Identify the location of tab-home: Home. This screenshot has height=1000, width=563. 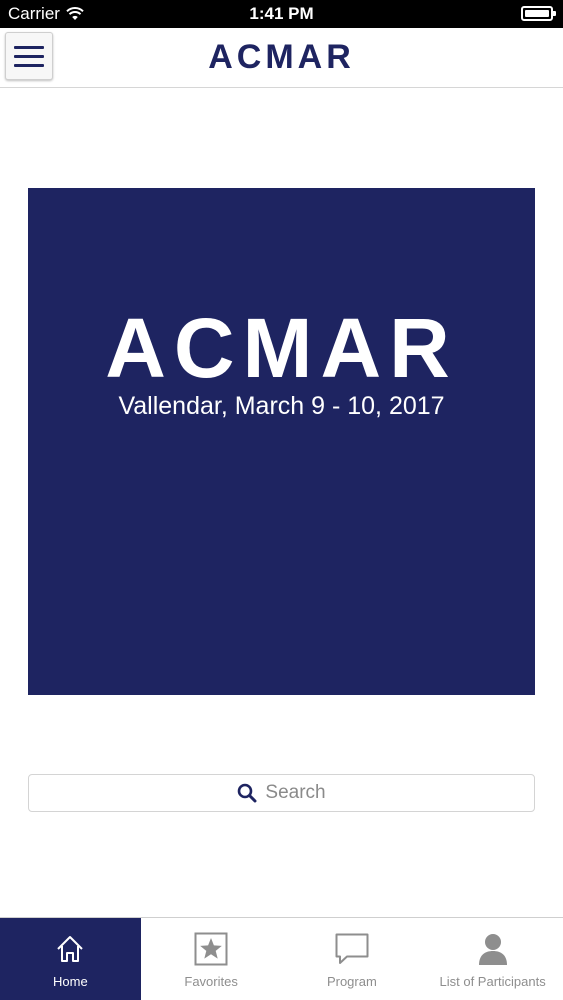
(70, 959).